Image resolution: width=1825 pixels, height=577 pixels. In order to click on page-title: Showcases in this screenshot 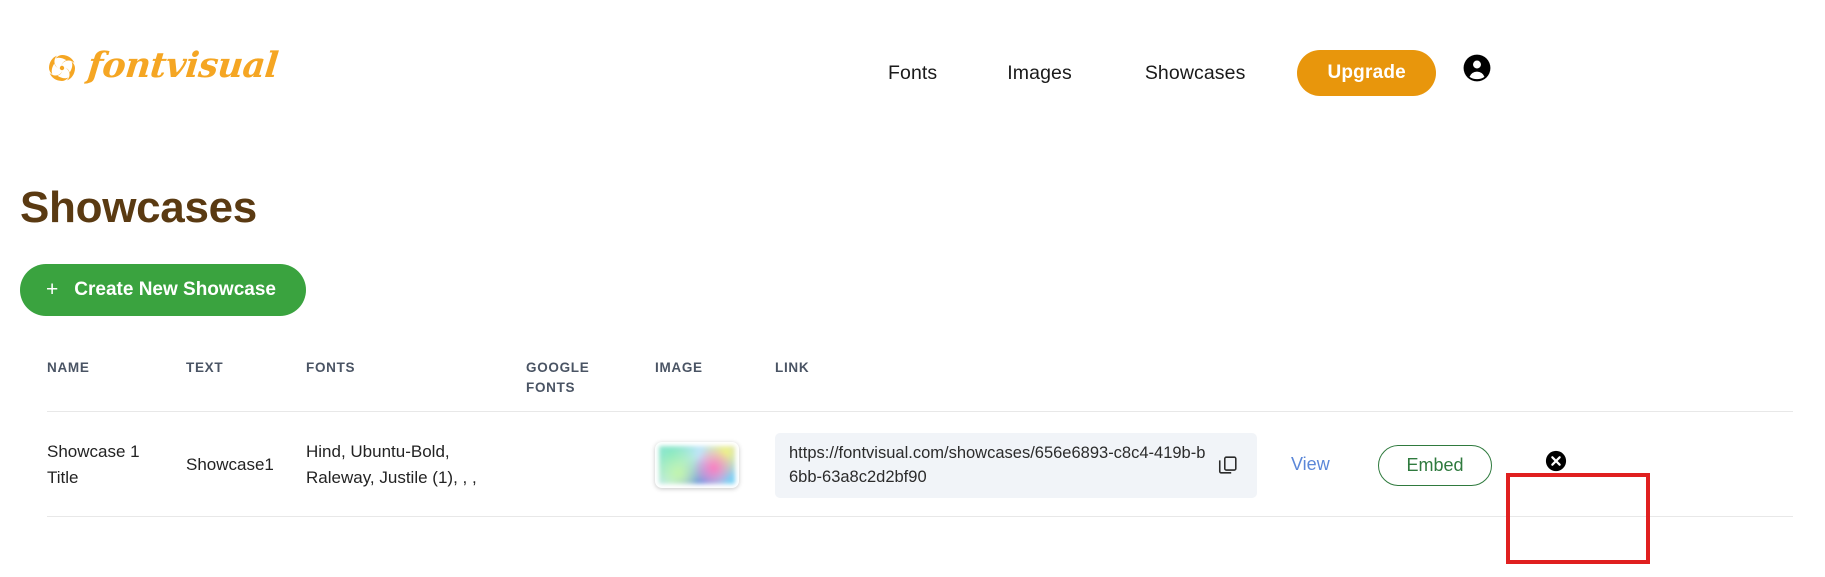, I will do `click(138, 207)`.